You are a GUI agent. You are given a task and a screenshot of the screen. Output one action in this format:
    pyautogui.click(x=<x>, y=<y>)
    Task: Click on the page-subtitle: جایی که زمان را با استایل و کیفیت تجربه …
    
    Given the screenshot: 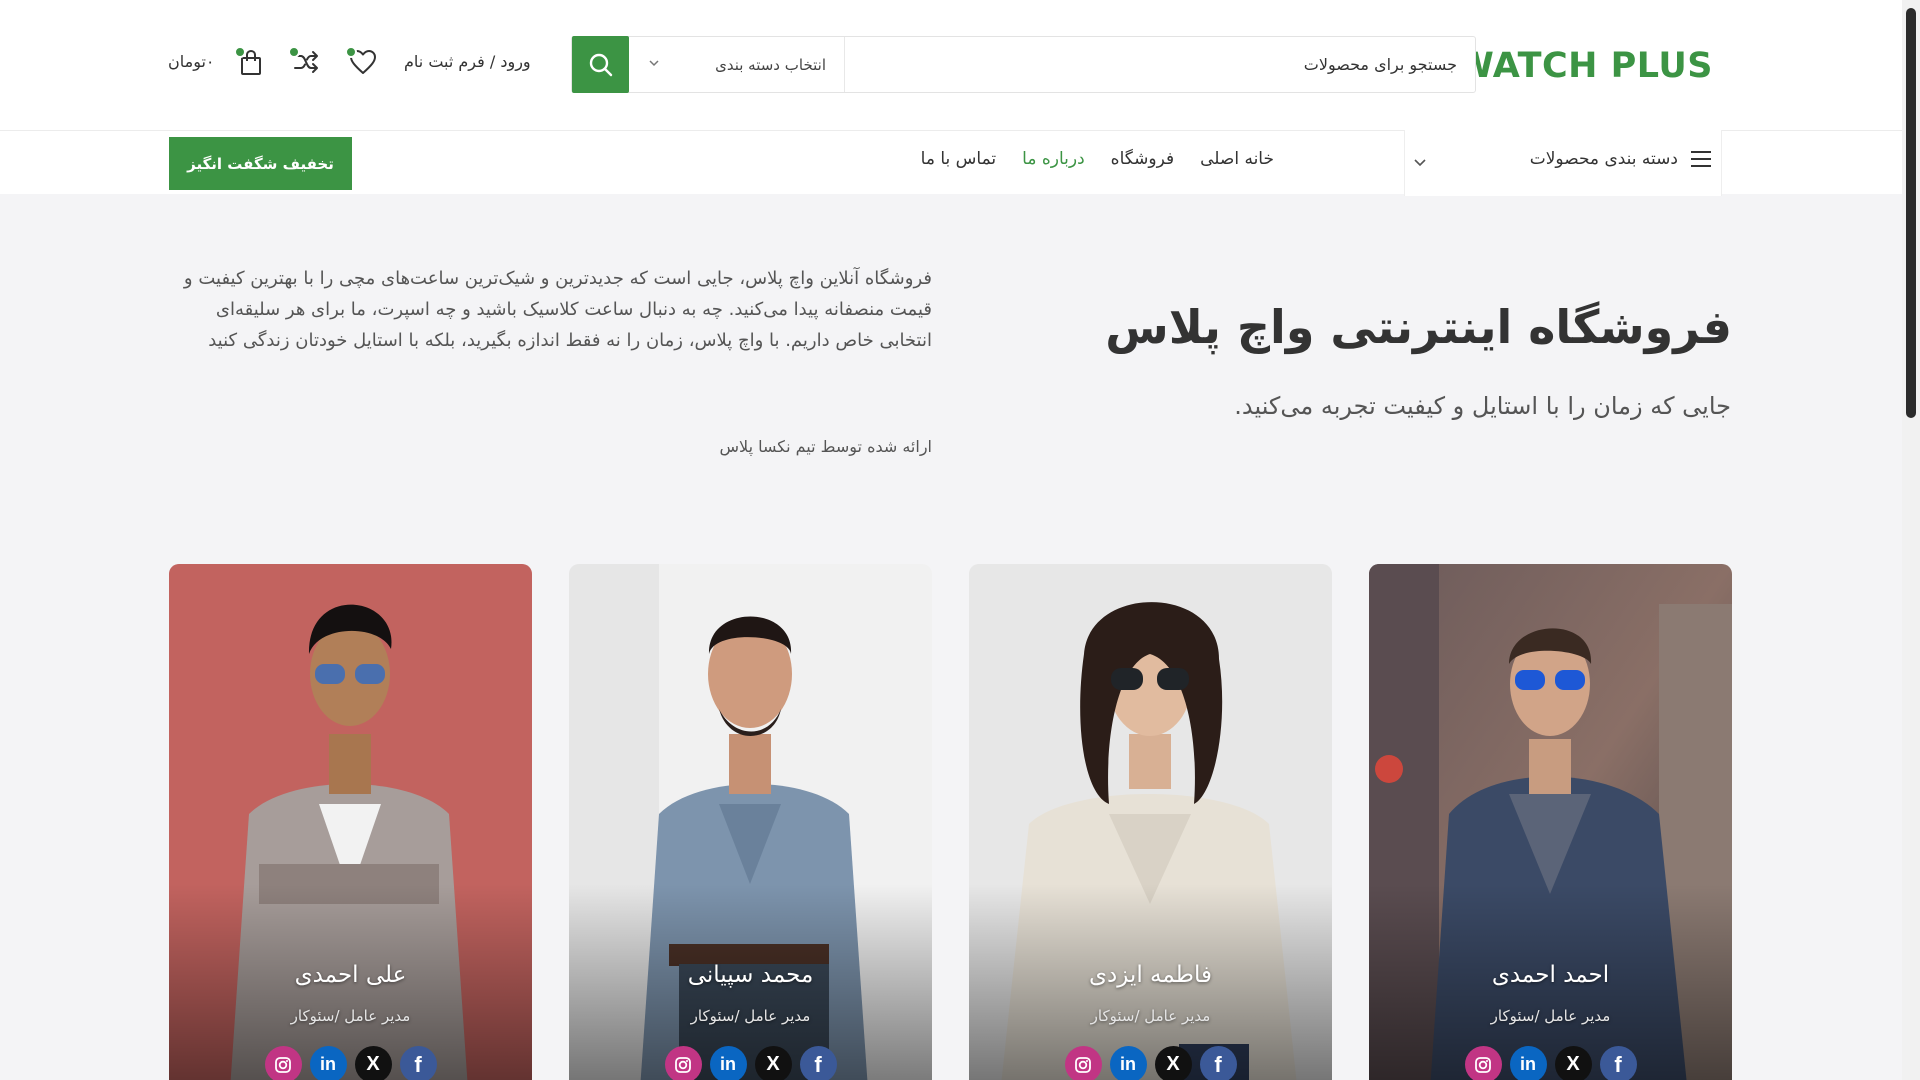 What is the action you would take?
    pyautogui.click(x=1482, y=406)
    